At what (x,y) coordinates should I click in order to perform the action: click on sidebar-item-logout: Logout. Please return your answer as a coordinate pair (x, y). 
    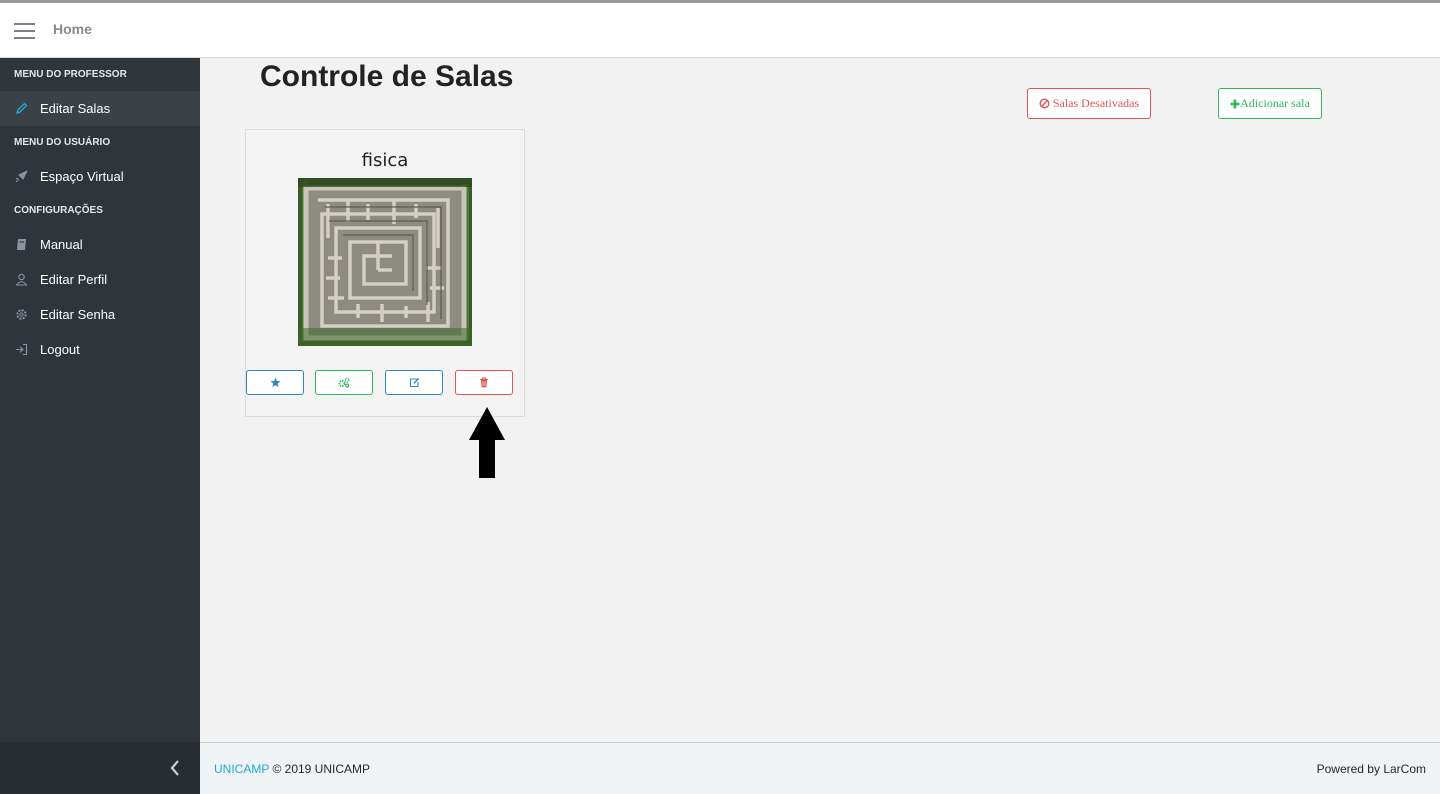
    Looking at the image, I should click on (100, 349).